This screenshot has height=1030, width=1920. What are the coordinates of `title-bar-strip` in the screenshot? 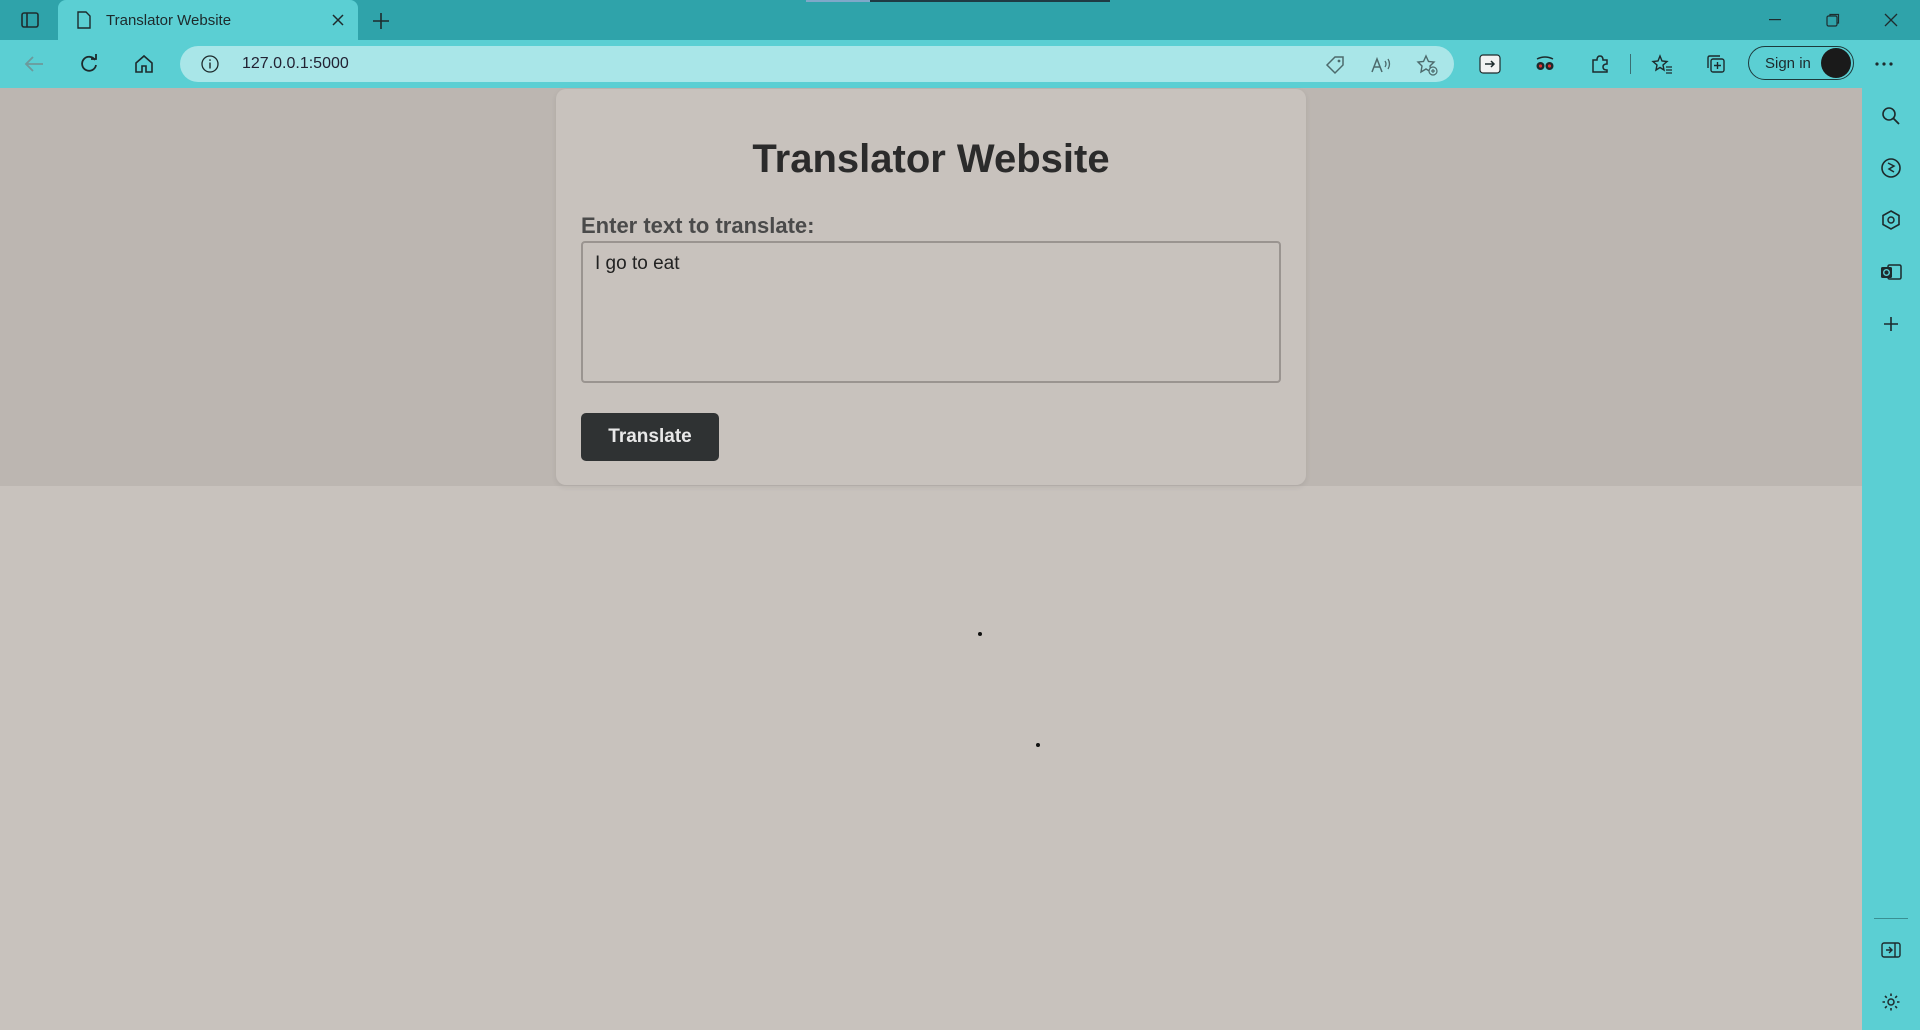 It's located at (958, 1).